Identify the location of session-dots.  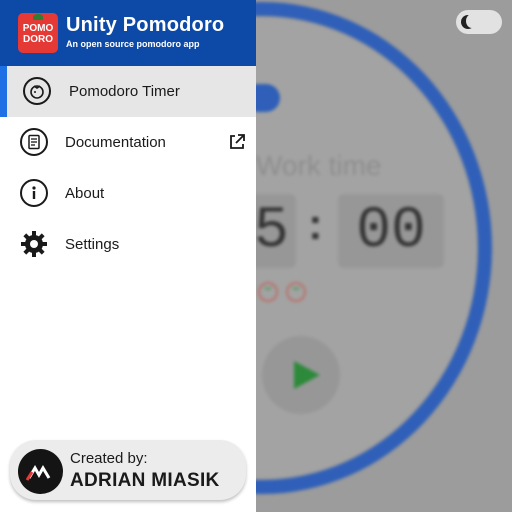
(286, 293).